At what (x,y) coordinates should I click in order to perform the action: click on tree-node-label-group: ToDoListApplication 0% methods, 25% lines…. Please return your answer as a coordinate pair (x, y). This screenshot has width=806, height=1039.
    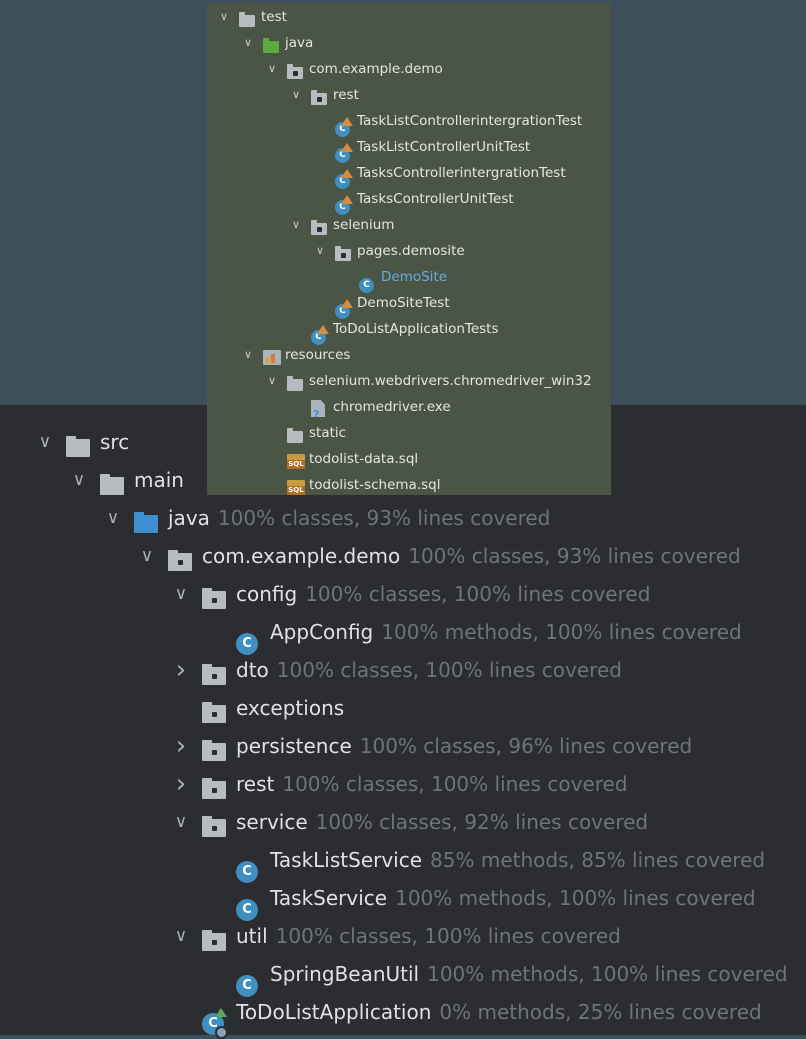
    Looking at the image, I should click on (499, 1012).